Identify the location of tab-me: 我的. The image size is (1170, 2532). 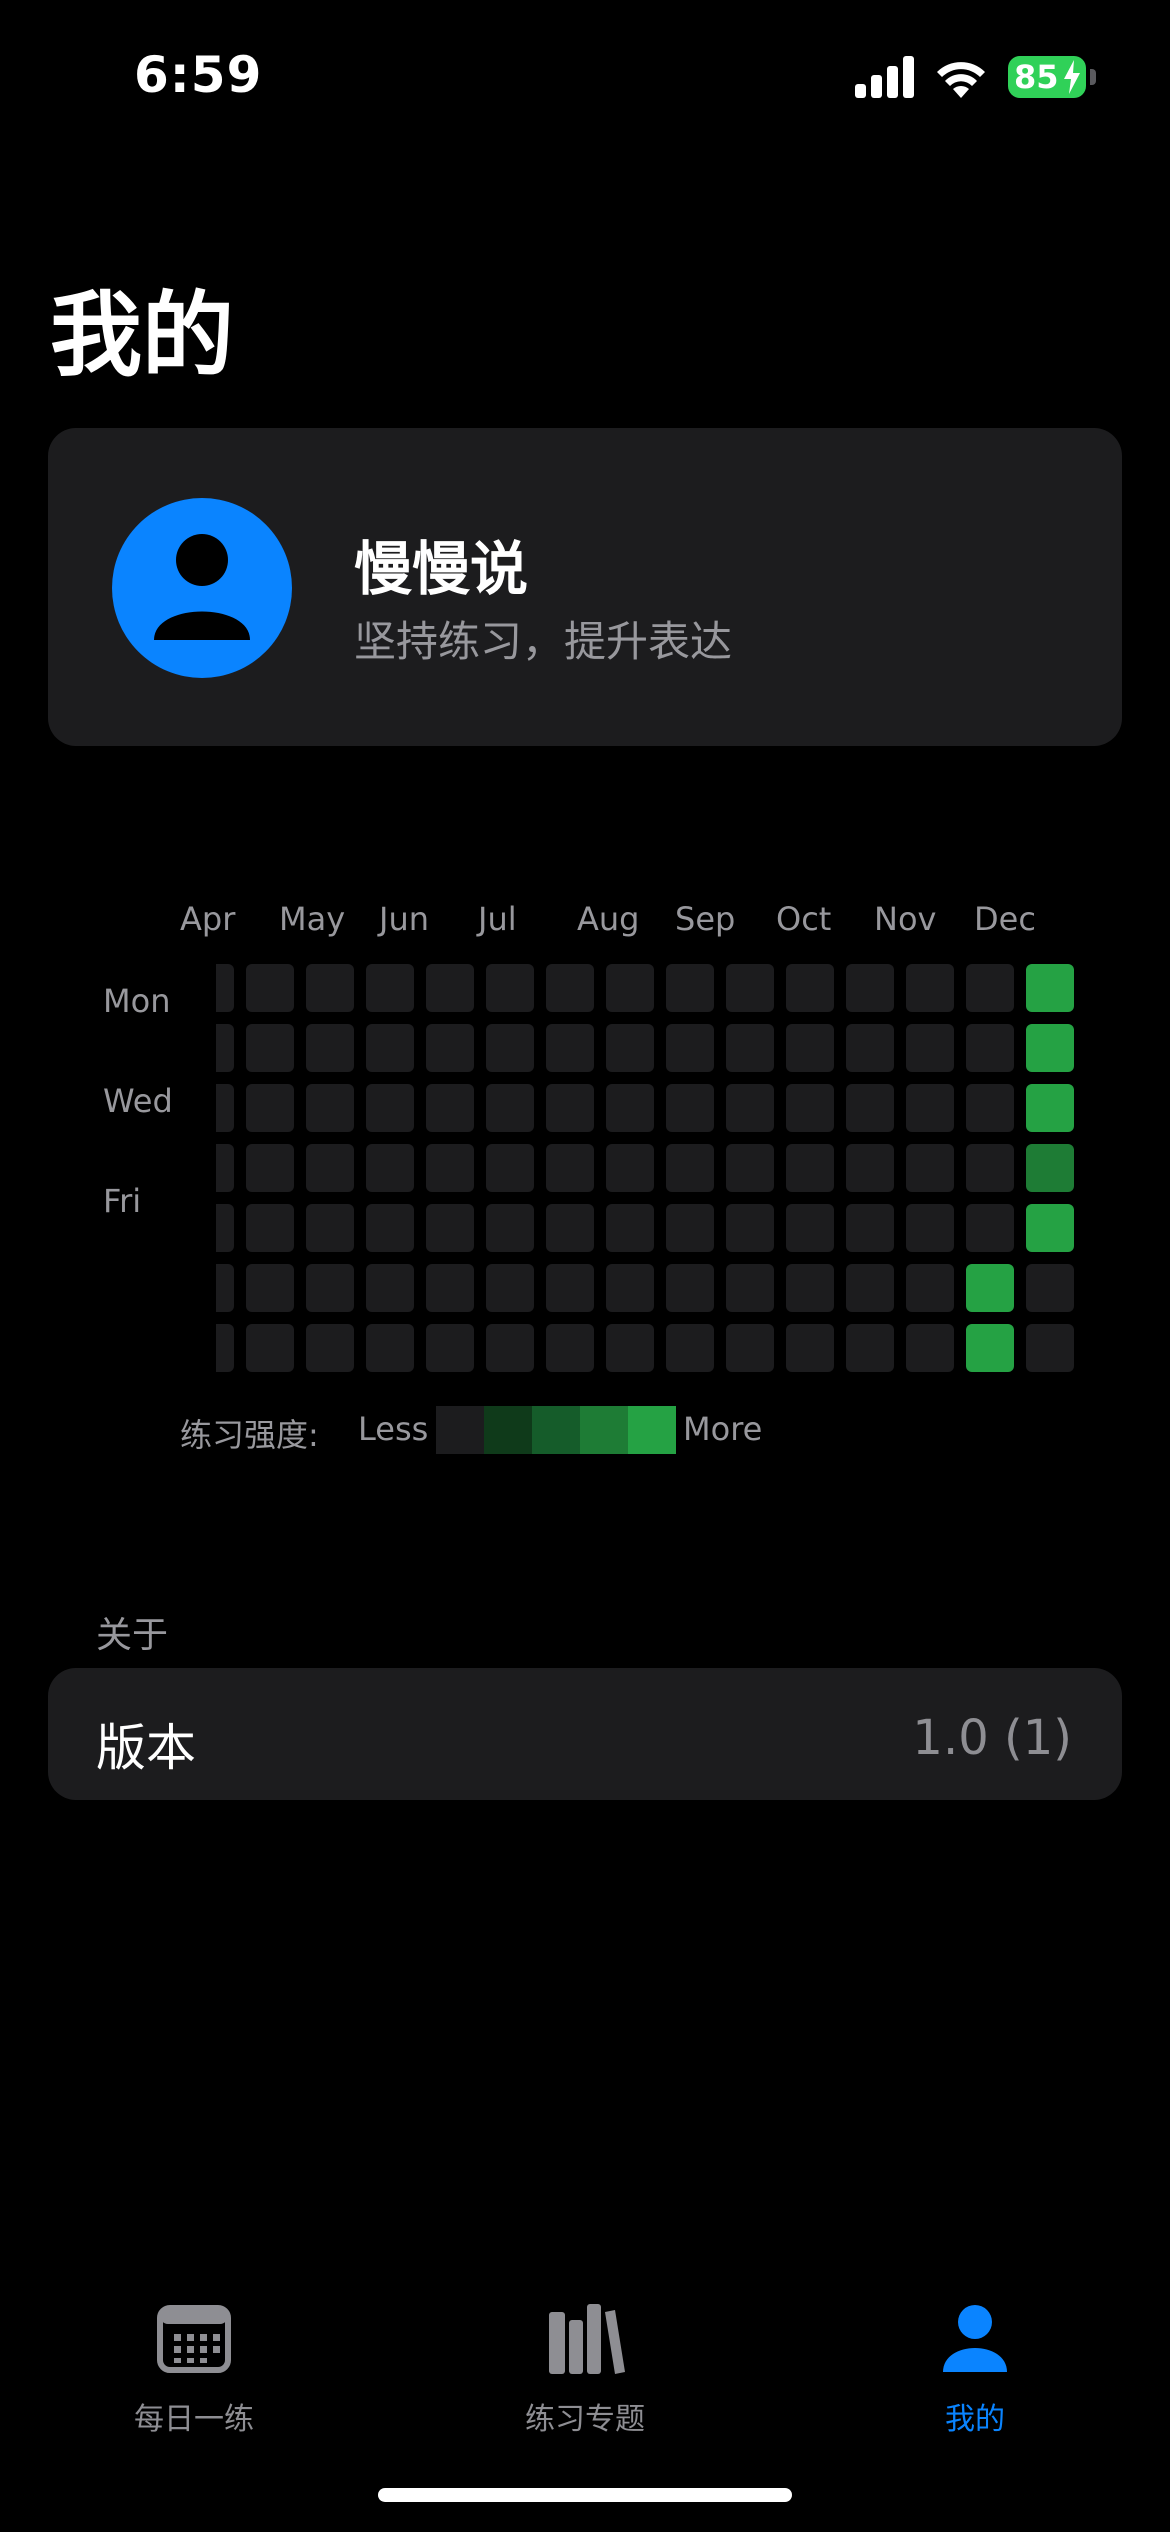
(975, 2378).